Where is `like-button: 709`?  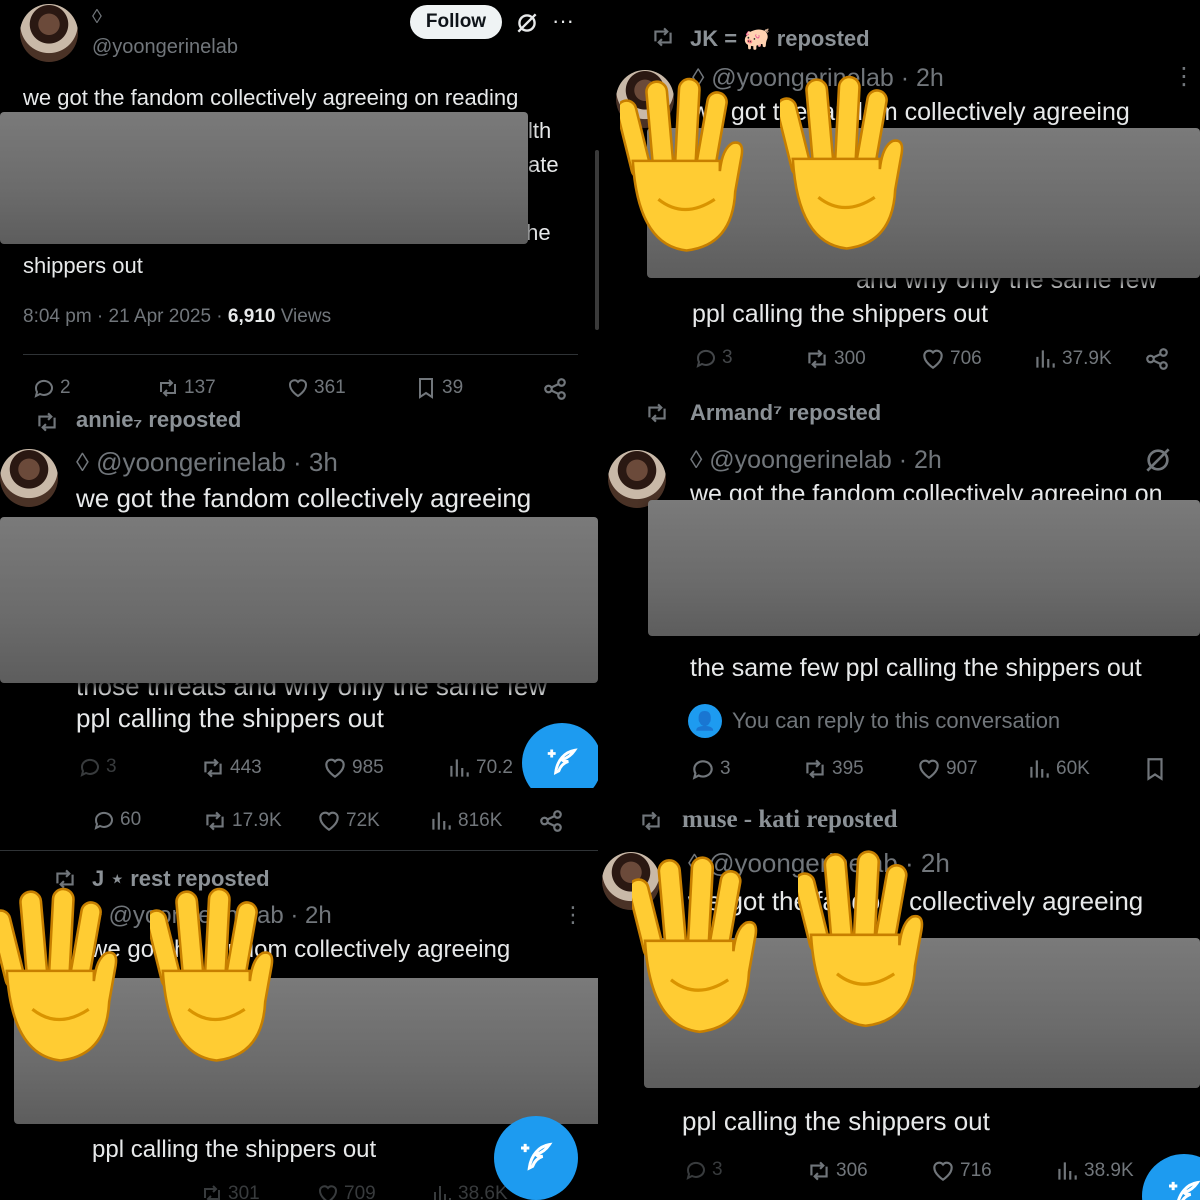
like-button: 709 is located at coordinates (346, 1191).